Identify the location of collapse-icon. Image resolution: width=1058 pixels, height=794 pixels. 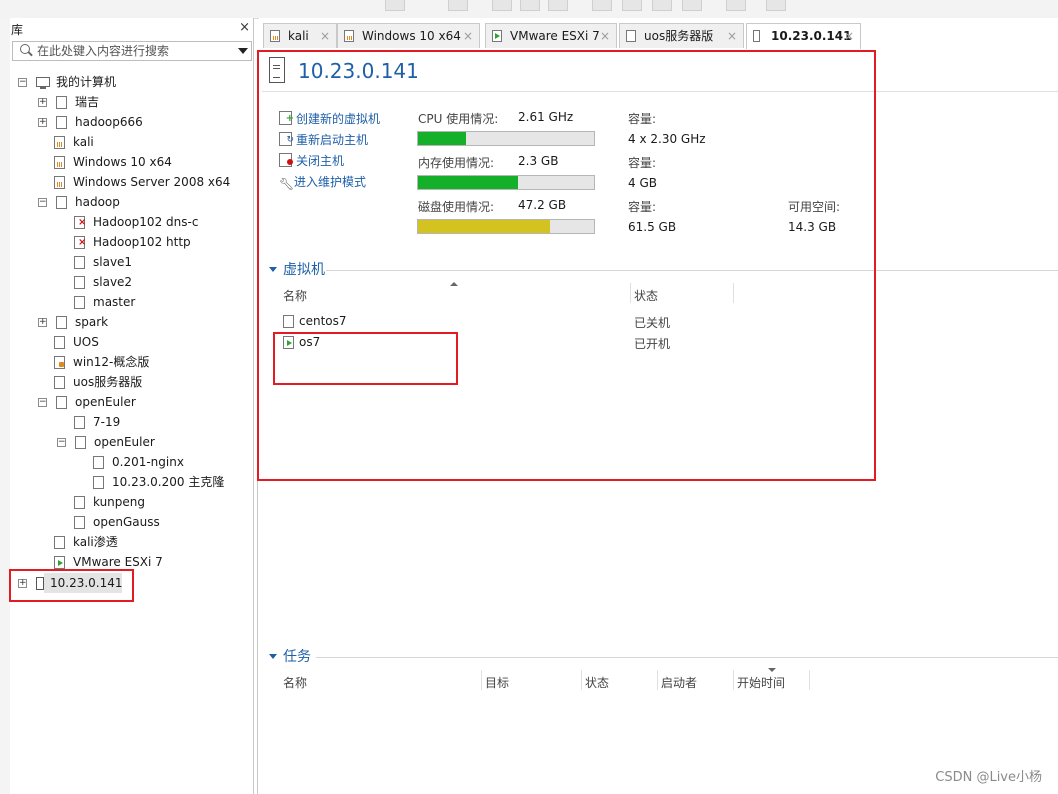
(273, 656).